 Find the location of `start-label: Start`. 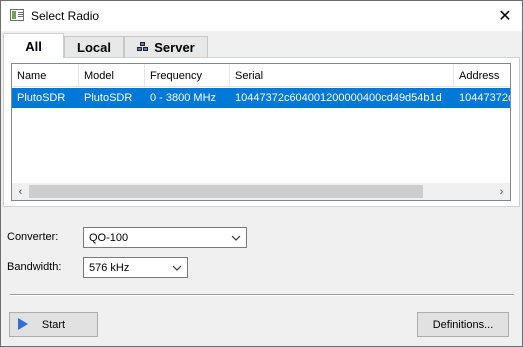

start-label: Start is located at coordinates (53, 324).